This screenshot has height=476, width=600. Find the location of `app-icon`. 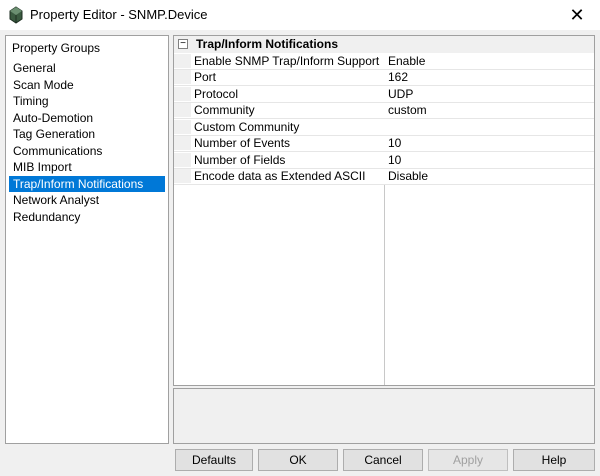

app-icon is located at coordinates (16, 15).